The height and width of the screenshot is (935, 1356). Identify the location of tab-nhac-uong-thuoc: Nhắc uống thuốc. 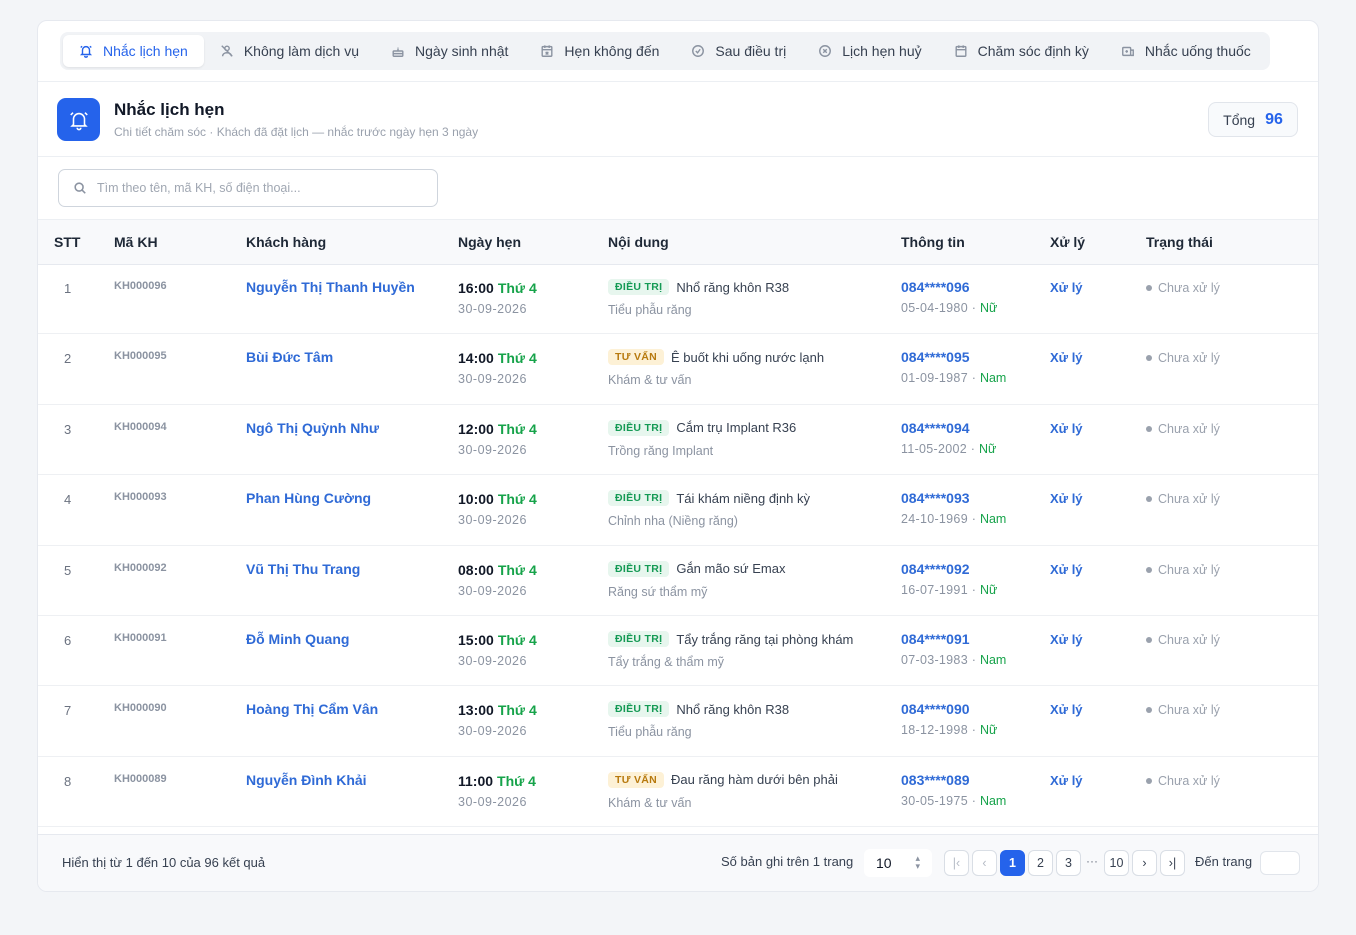
(1186, 51).